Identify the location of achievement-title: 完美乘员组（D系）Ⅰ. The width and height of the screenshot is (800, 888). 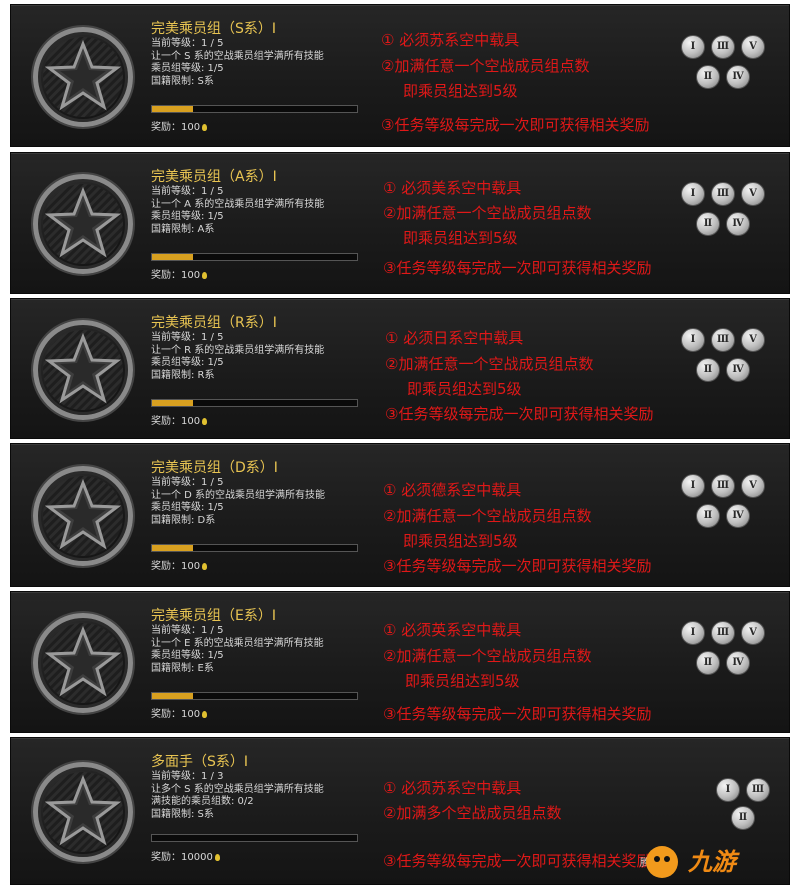
(214, 468).